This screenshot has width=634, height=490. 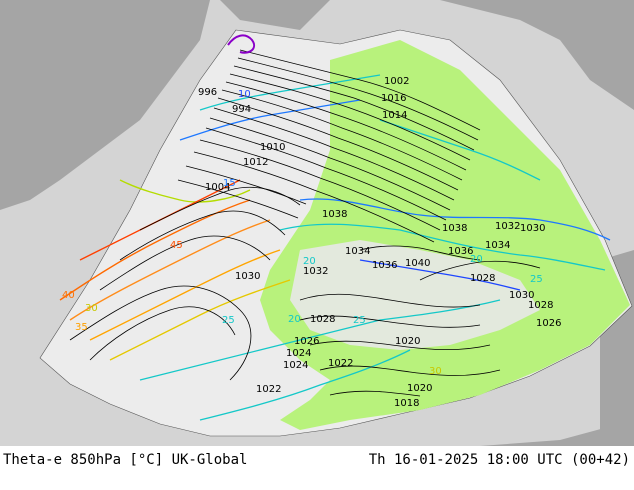 I want to click on map-label: 996, so click(x=207, y=92).